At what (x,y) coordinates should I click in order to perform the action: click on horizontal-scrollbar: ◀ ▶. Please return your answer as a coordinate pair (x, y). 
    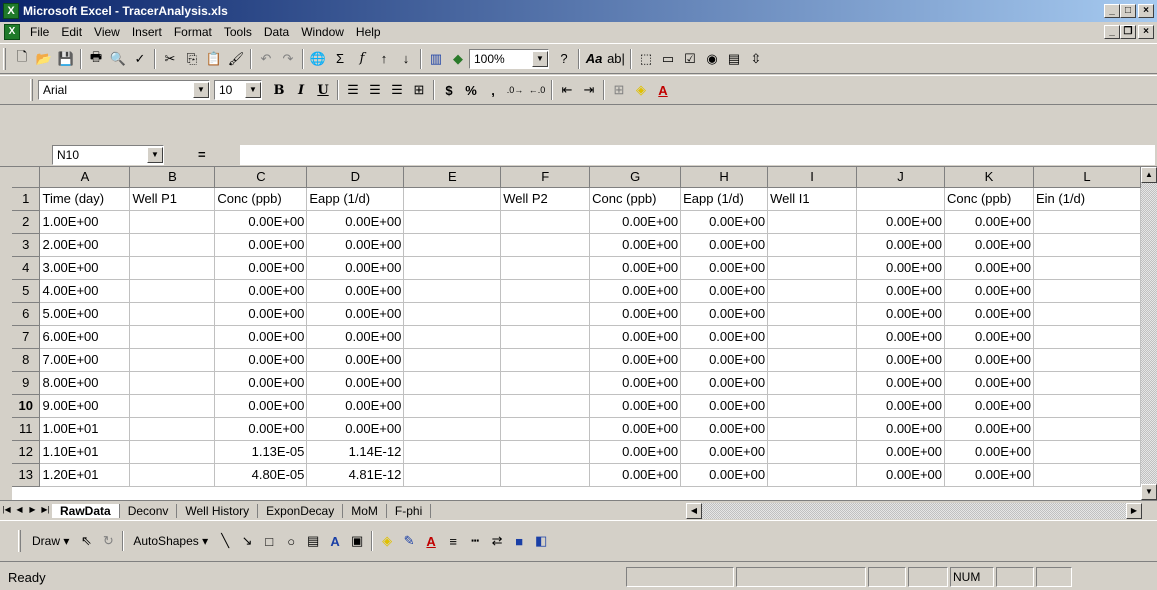
    Looking at the image, I should click on (914, 511).